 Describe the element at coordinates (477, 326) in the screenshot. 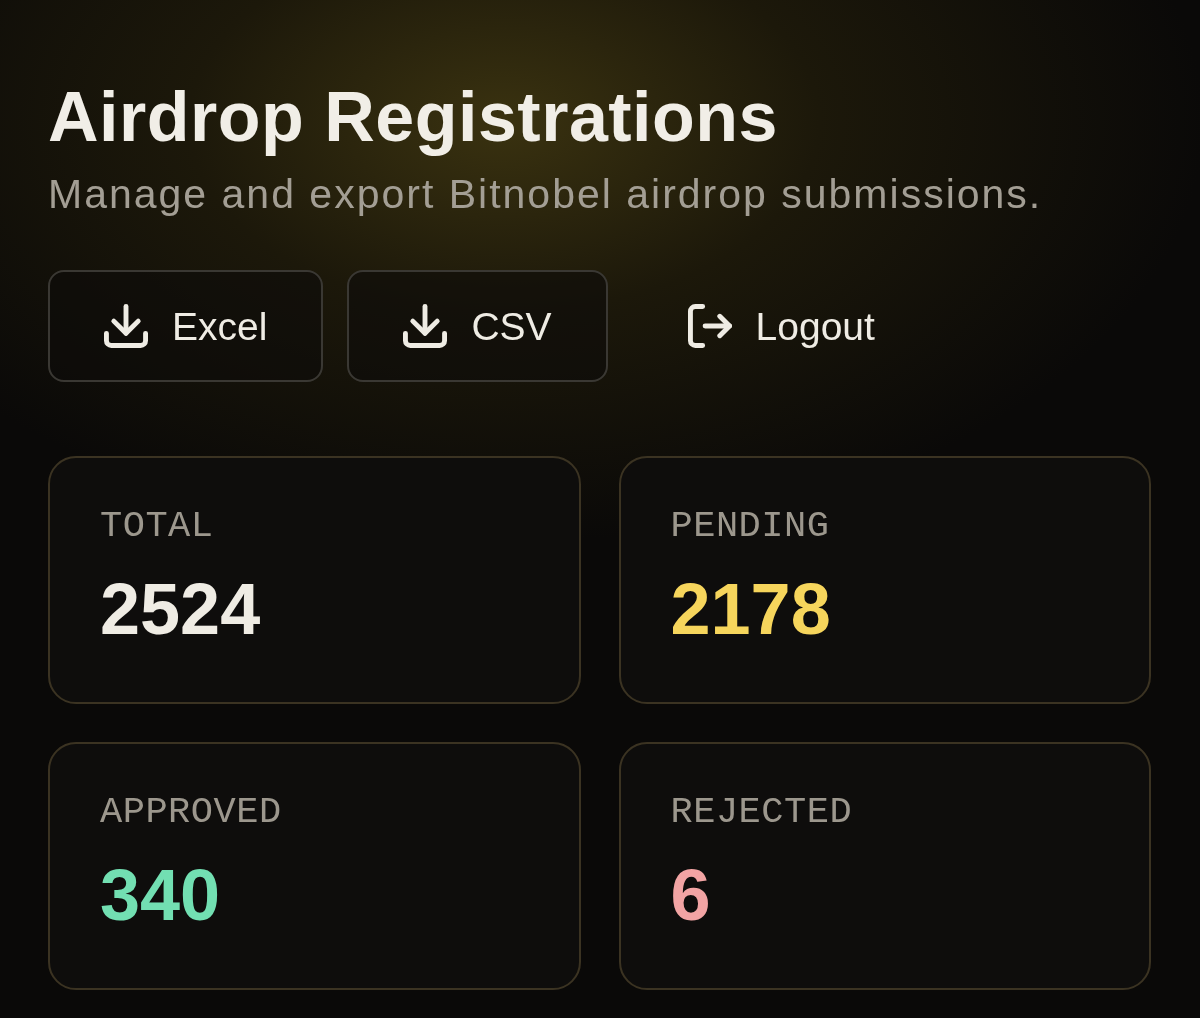

I see `export-button: CSV` at that location.